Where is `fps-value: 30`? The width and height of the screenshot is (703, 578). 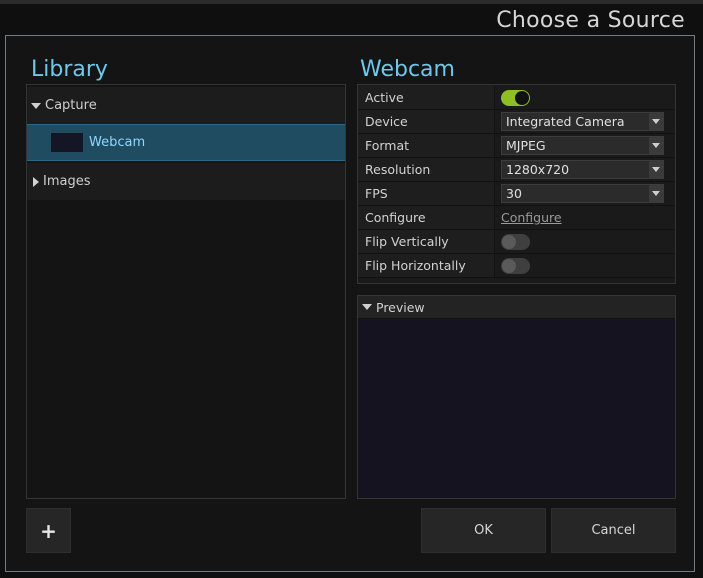 fps-value: 30 is located at coordinates (514, 193).